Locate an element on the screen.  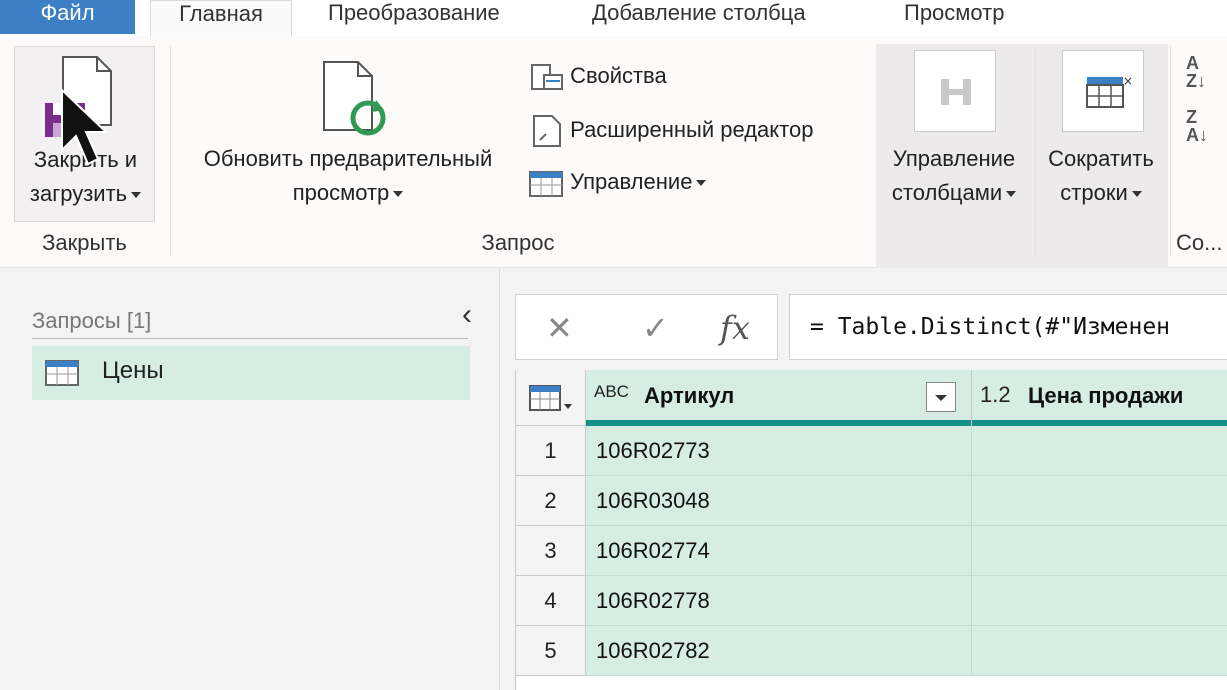
column-header-label: Артикул is located at coordinates (689, 395).